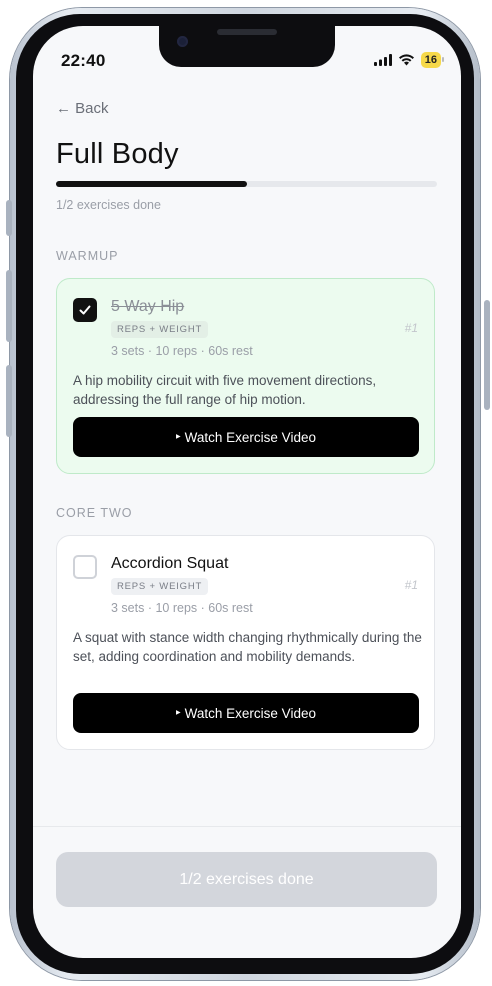 The width and height of the screenshot is (492, 986). What do you see at coordinates (382, 60) in the screenshot?
I see `signal-icon` at bounding box center [382, 60].